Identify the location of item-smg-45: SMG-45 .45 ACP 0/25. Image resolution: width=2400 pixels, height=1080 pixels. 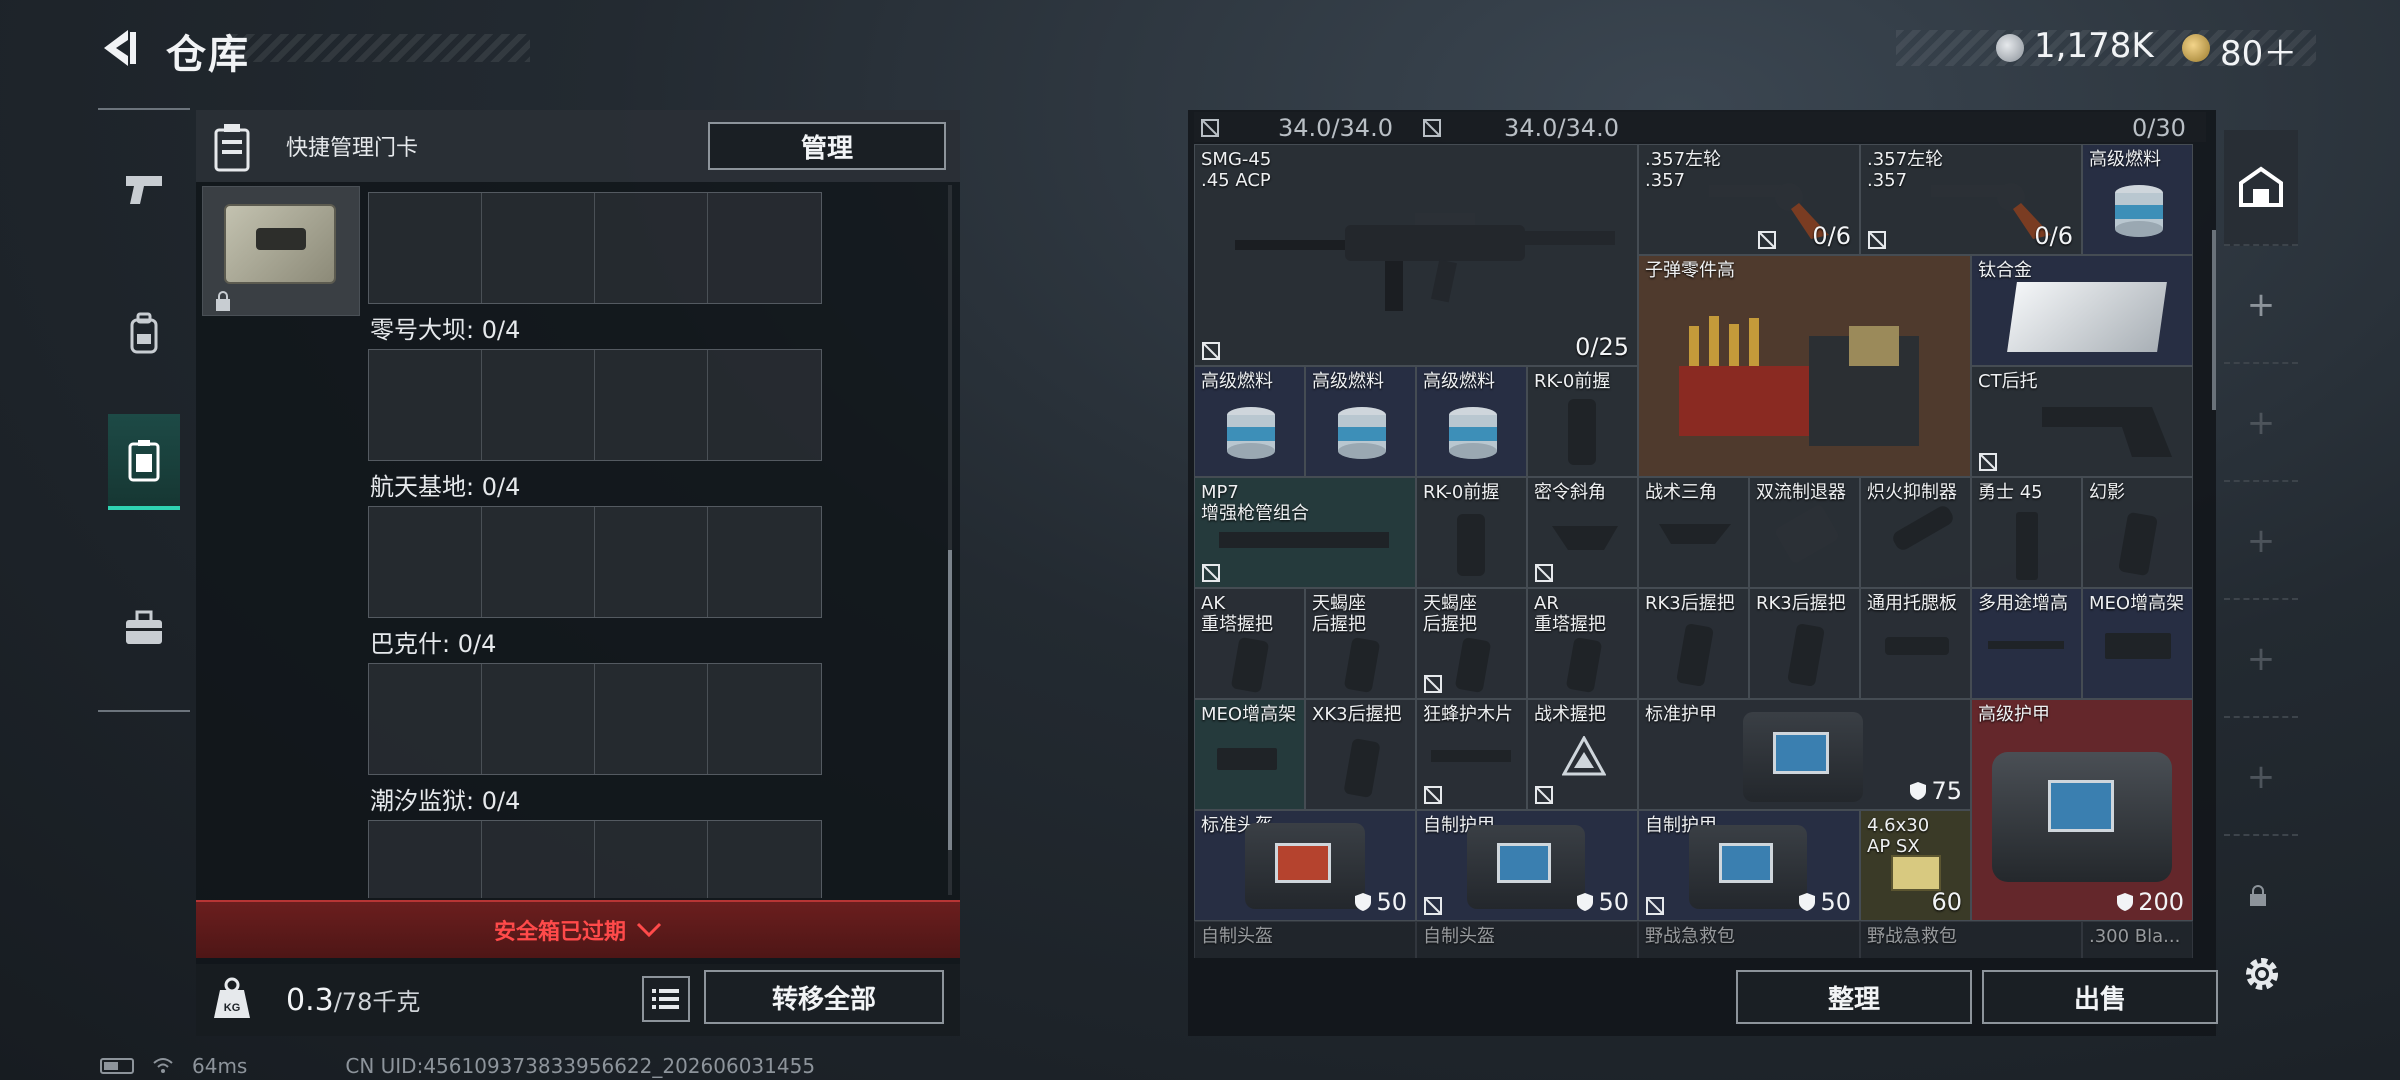
(1416, 255).